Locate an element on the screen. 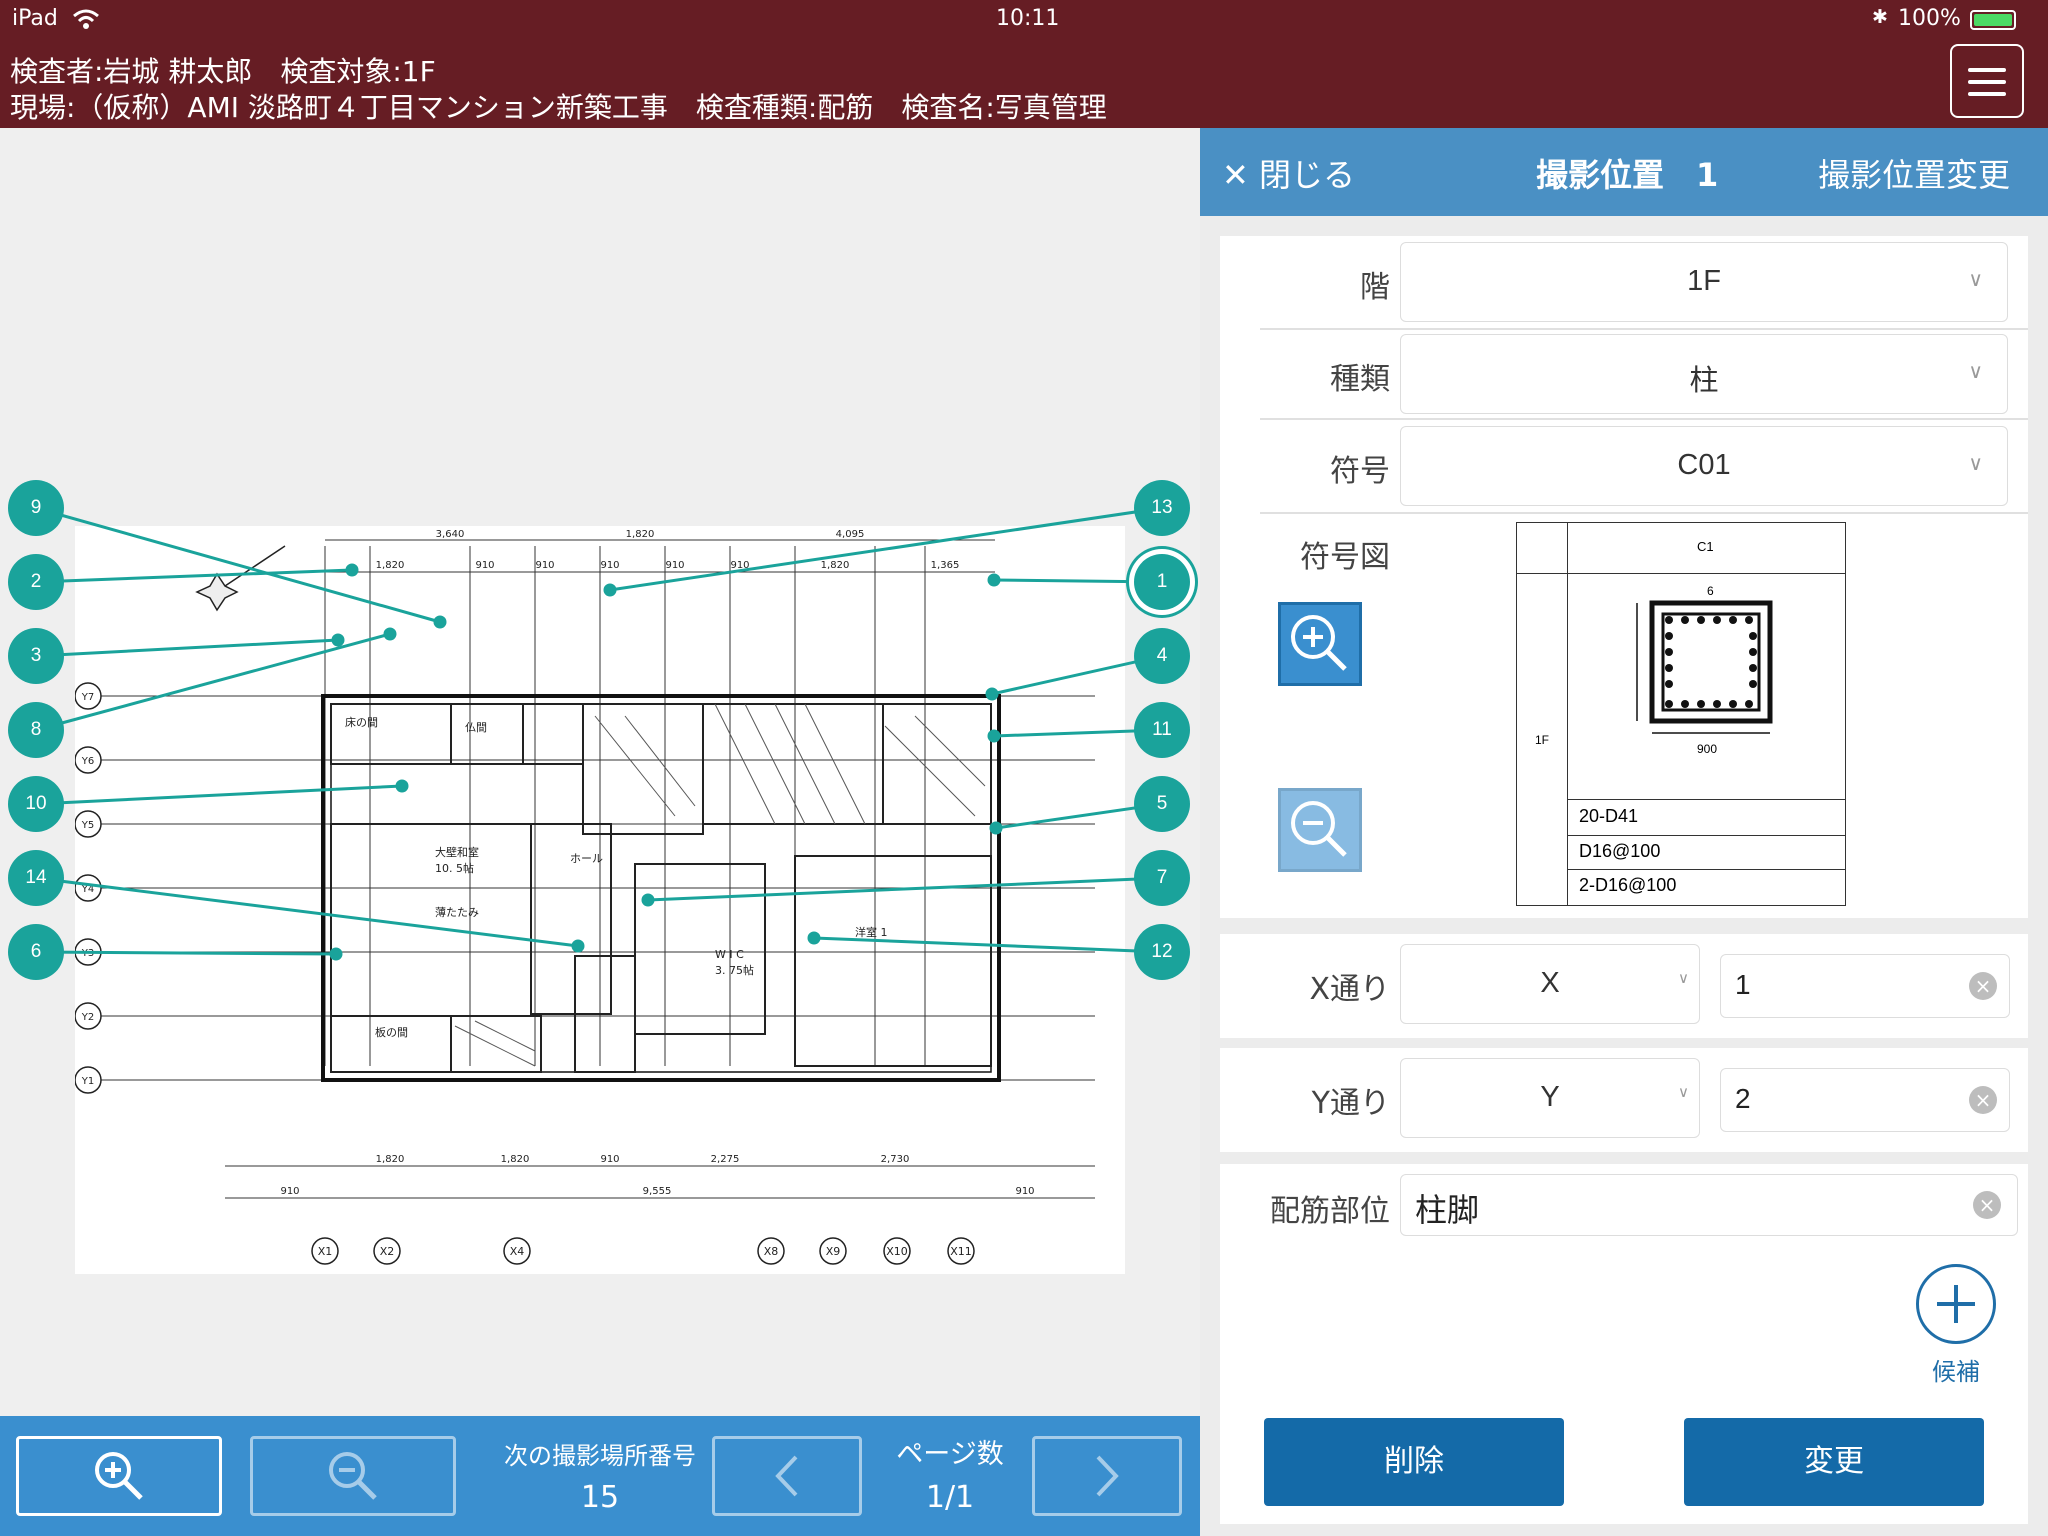  bottom-toolbar: 次の撮影場所番号 15 ページ数 1/1 is located at coordinates (600, 1476).